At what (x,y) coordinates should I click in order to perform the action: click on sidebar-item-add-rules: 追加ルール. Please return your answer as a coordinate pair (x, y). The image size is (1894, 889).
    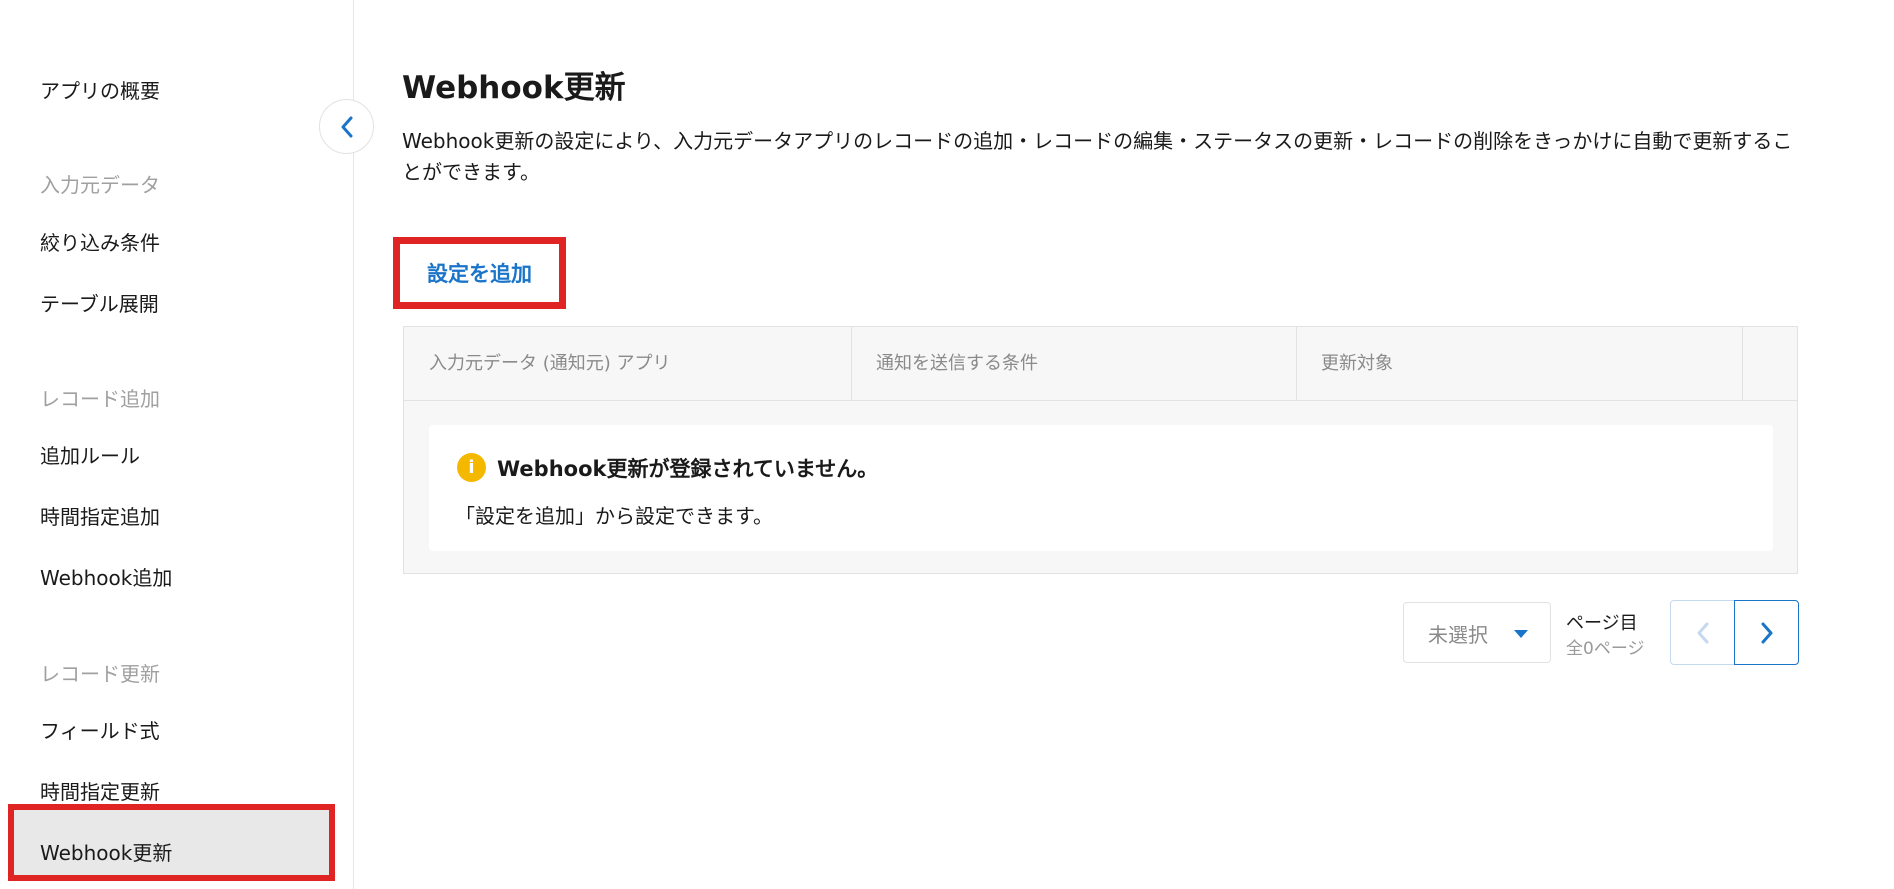
    Looking at the image, I should click on (90, 456).